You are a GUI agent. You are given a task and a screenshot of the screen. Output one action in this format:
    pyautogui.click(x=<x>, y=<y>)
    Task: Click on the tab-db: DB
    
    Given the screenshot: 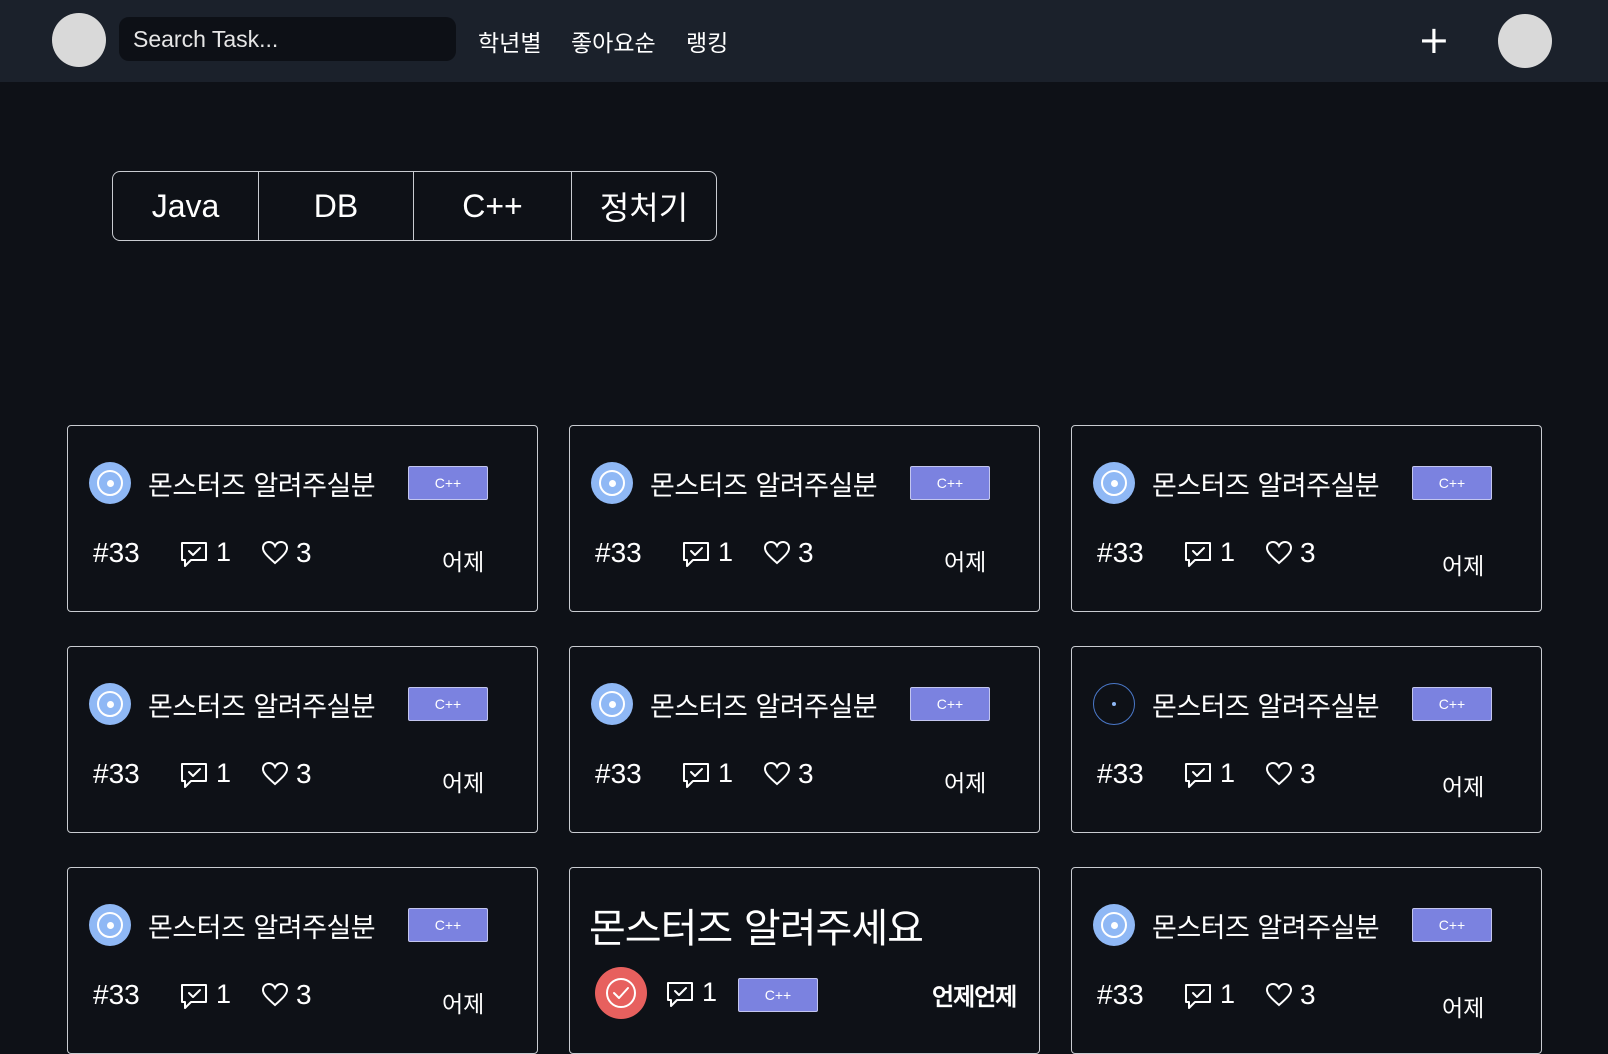 What is the action you would take?
    pyautogui.click(x=335, y=206)
    